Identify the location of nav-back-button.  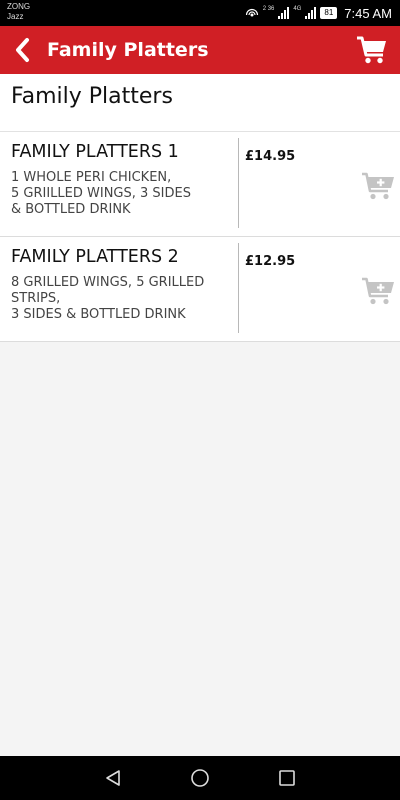
(113, 778).